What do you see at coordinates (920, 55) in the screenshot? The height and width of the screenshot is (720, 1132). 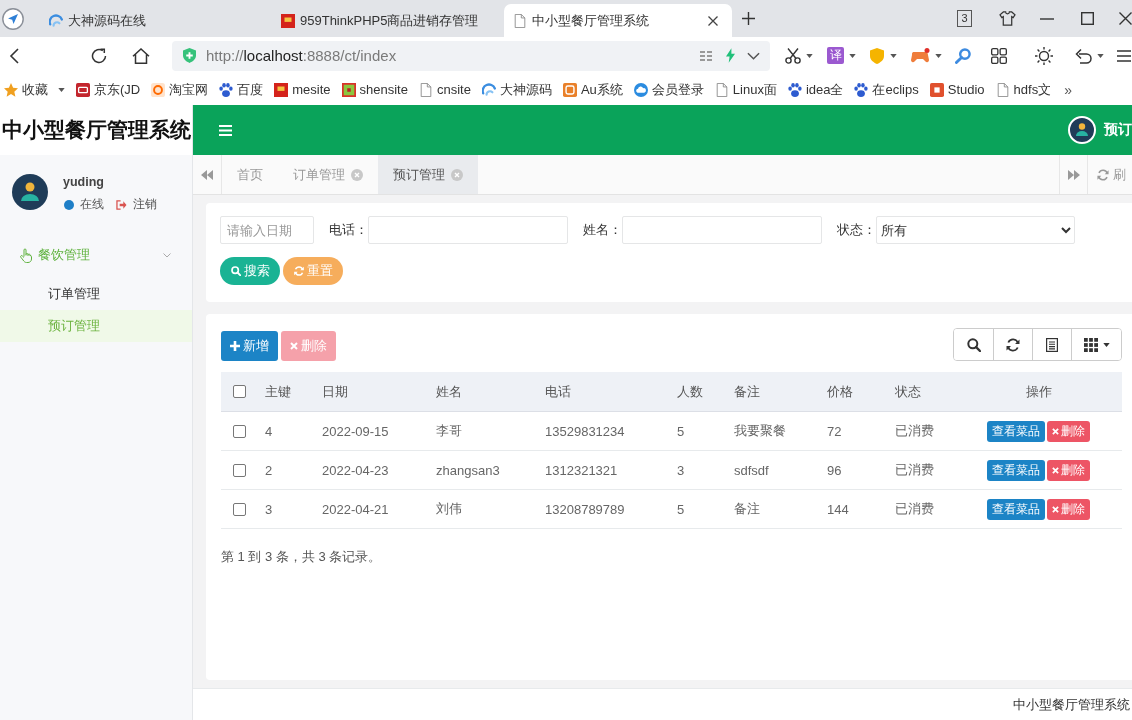 I see `gamepad-icon` at bounding box center [920, 55].